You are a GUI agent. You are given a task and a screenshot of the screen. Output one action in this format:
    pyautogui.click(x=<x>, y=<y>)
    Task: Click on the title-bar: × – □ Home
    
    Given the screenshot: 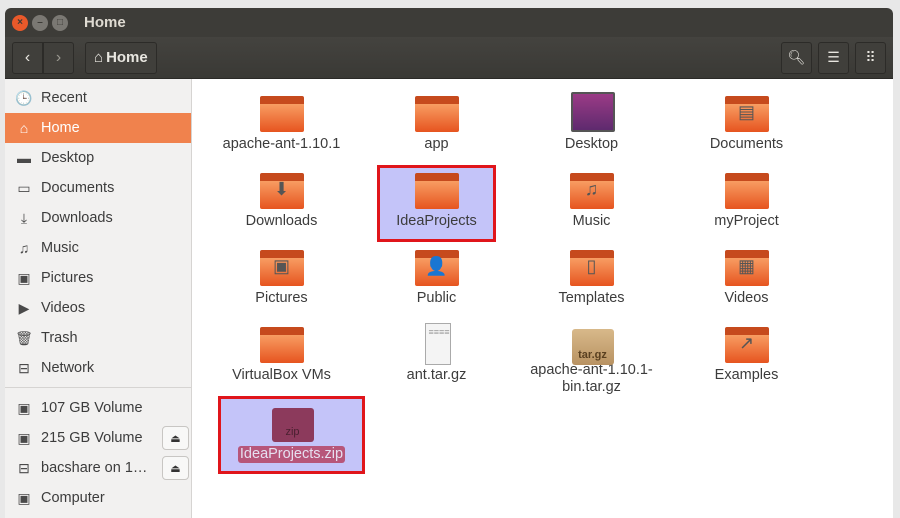 What is the action you would take?
    pyautogui.click(x=449, y=22)
    